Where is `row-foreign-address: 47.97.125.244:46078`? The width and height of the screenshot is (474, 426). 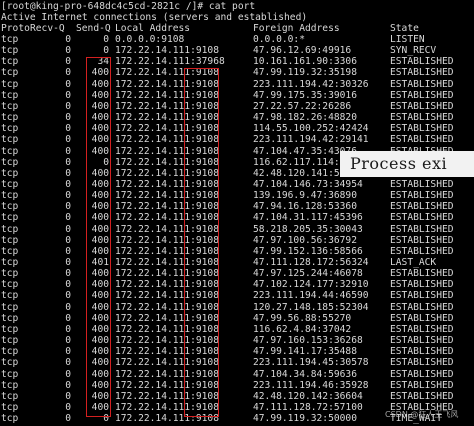 row-foreign-address: 47.97.125.244:46078 is located at coordinates (308, 274).